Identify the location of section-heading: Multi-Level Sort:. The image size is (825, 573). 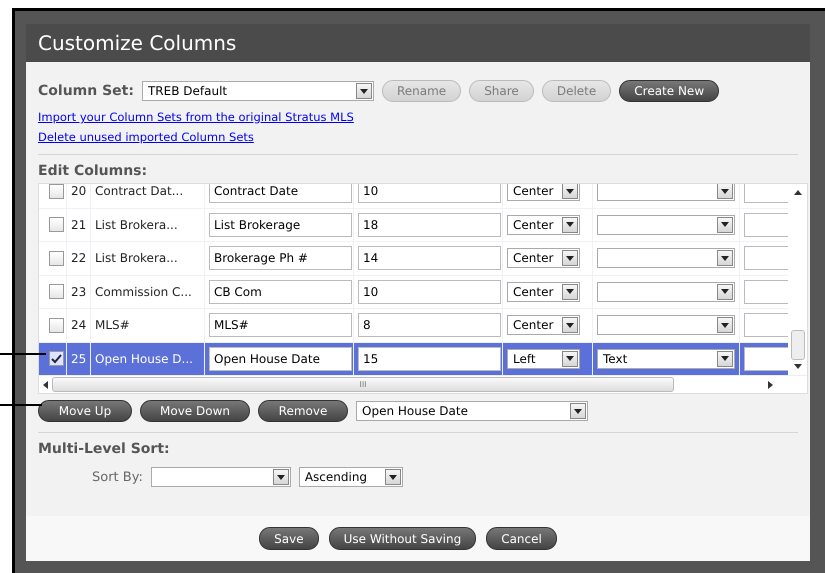
(104, 449).